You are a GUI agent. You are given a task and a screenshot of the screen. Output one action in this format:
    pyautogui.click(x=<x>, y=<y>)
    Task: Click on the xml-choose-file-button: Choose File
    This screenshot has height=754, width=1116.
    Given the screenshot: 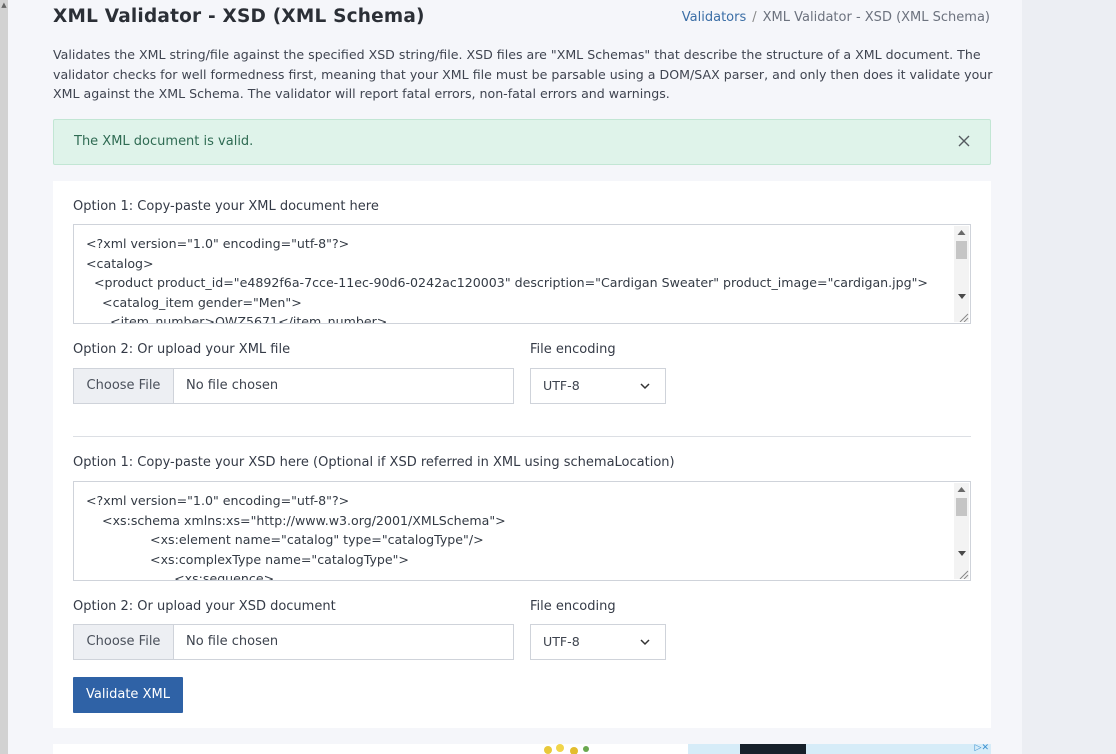 What is the action you would take?
    pyautogui.click(x=124, y=386)
    